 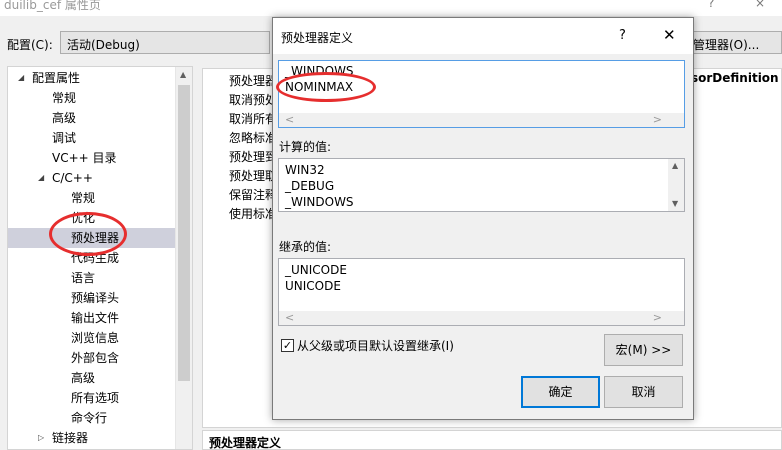 What do you see at coordinates (305, 147) in the screenshot?
I see `computed-values-label: 计算的值:` at bounding box center [305, 147].